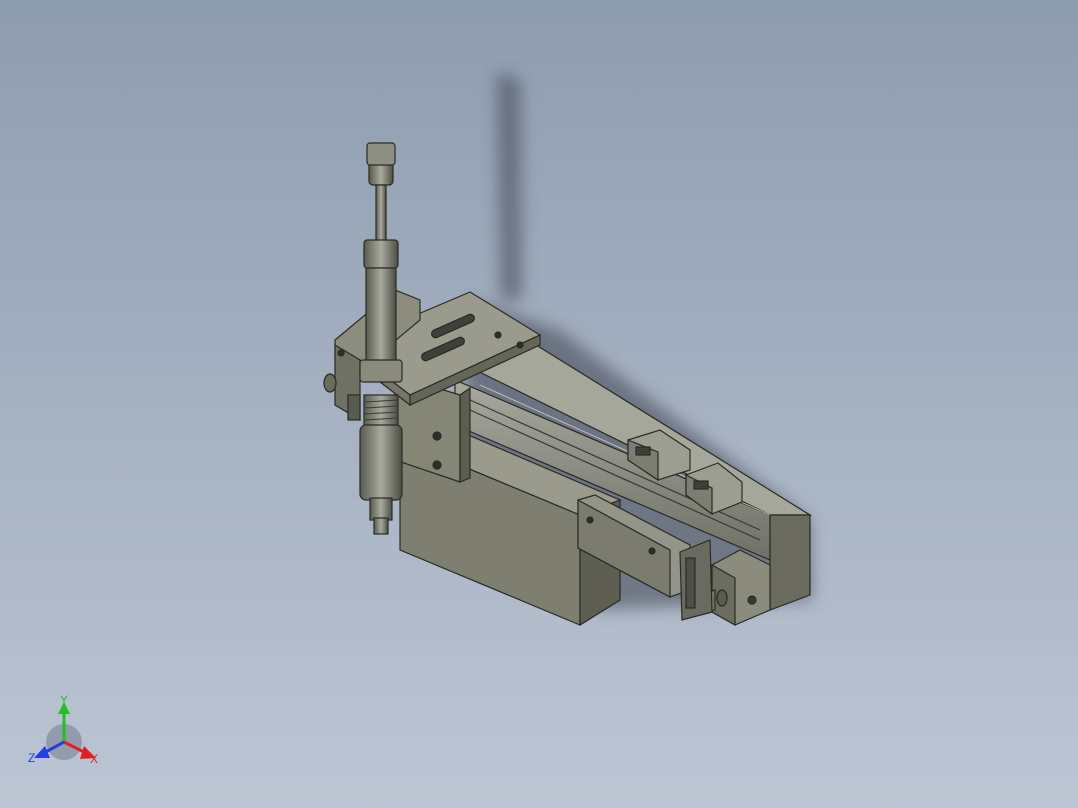 The height and width of the screenshot is (808, 1078). I want to click on y-axis-label: Y, so click(64, 700).